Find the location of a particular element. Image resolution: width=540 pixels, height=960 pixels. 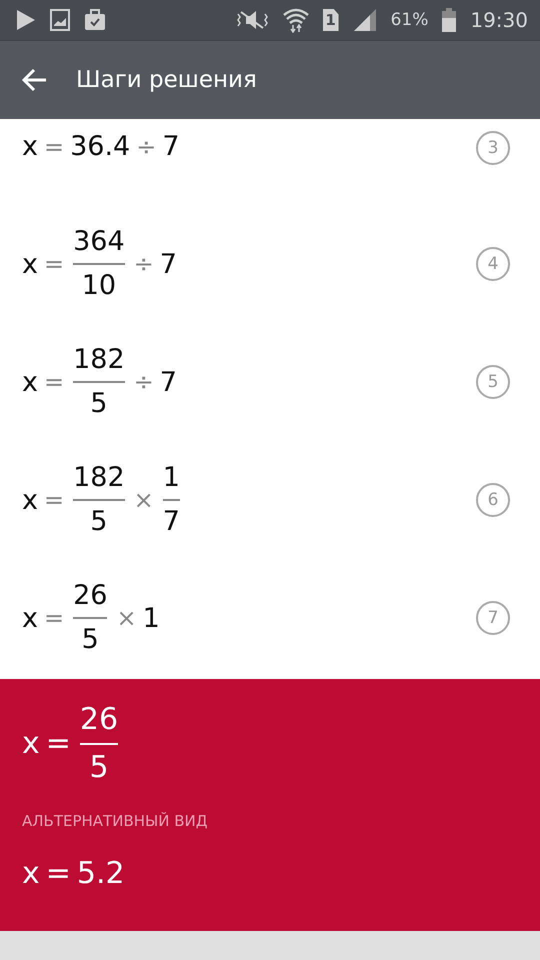

math-term: 1 is located at coordinates (151, 618).